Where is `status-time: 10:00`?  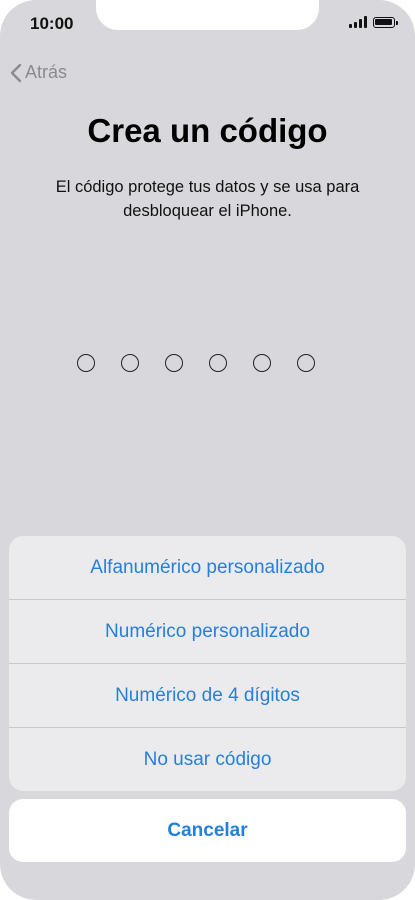
status-time: 10:00 is located at coordinates (52, 23).